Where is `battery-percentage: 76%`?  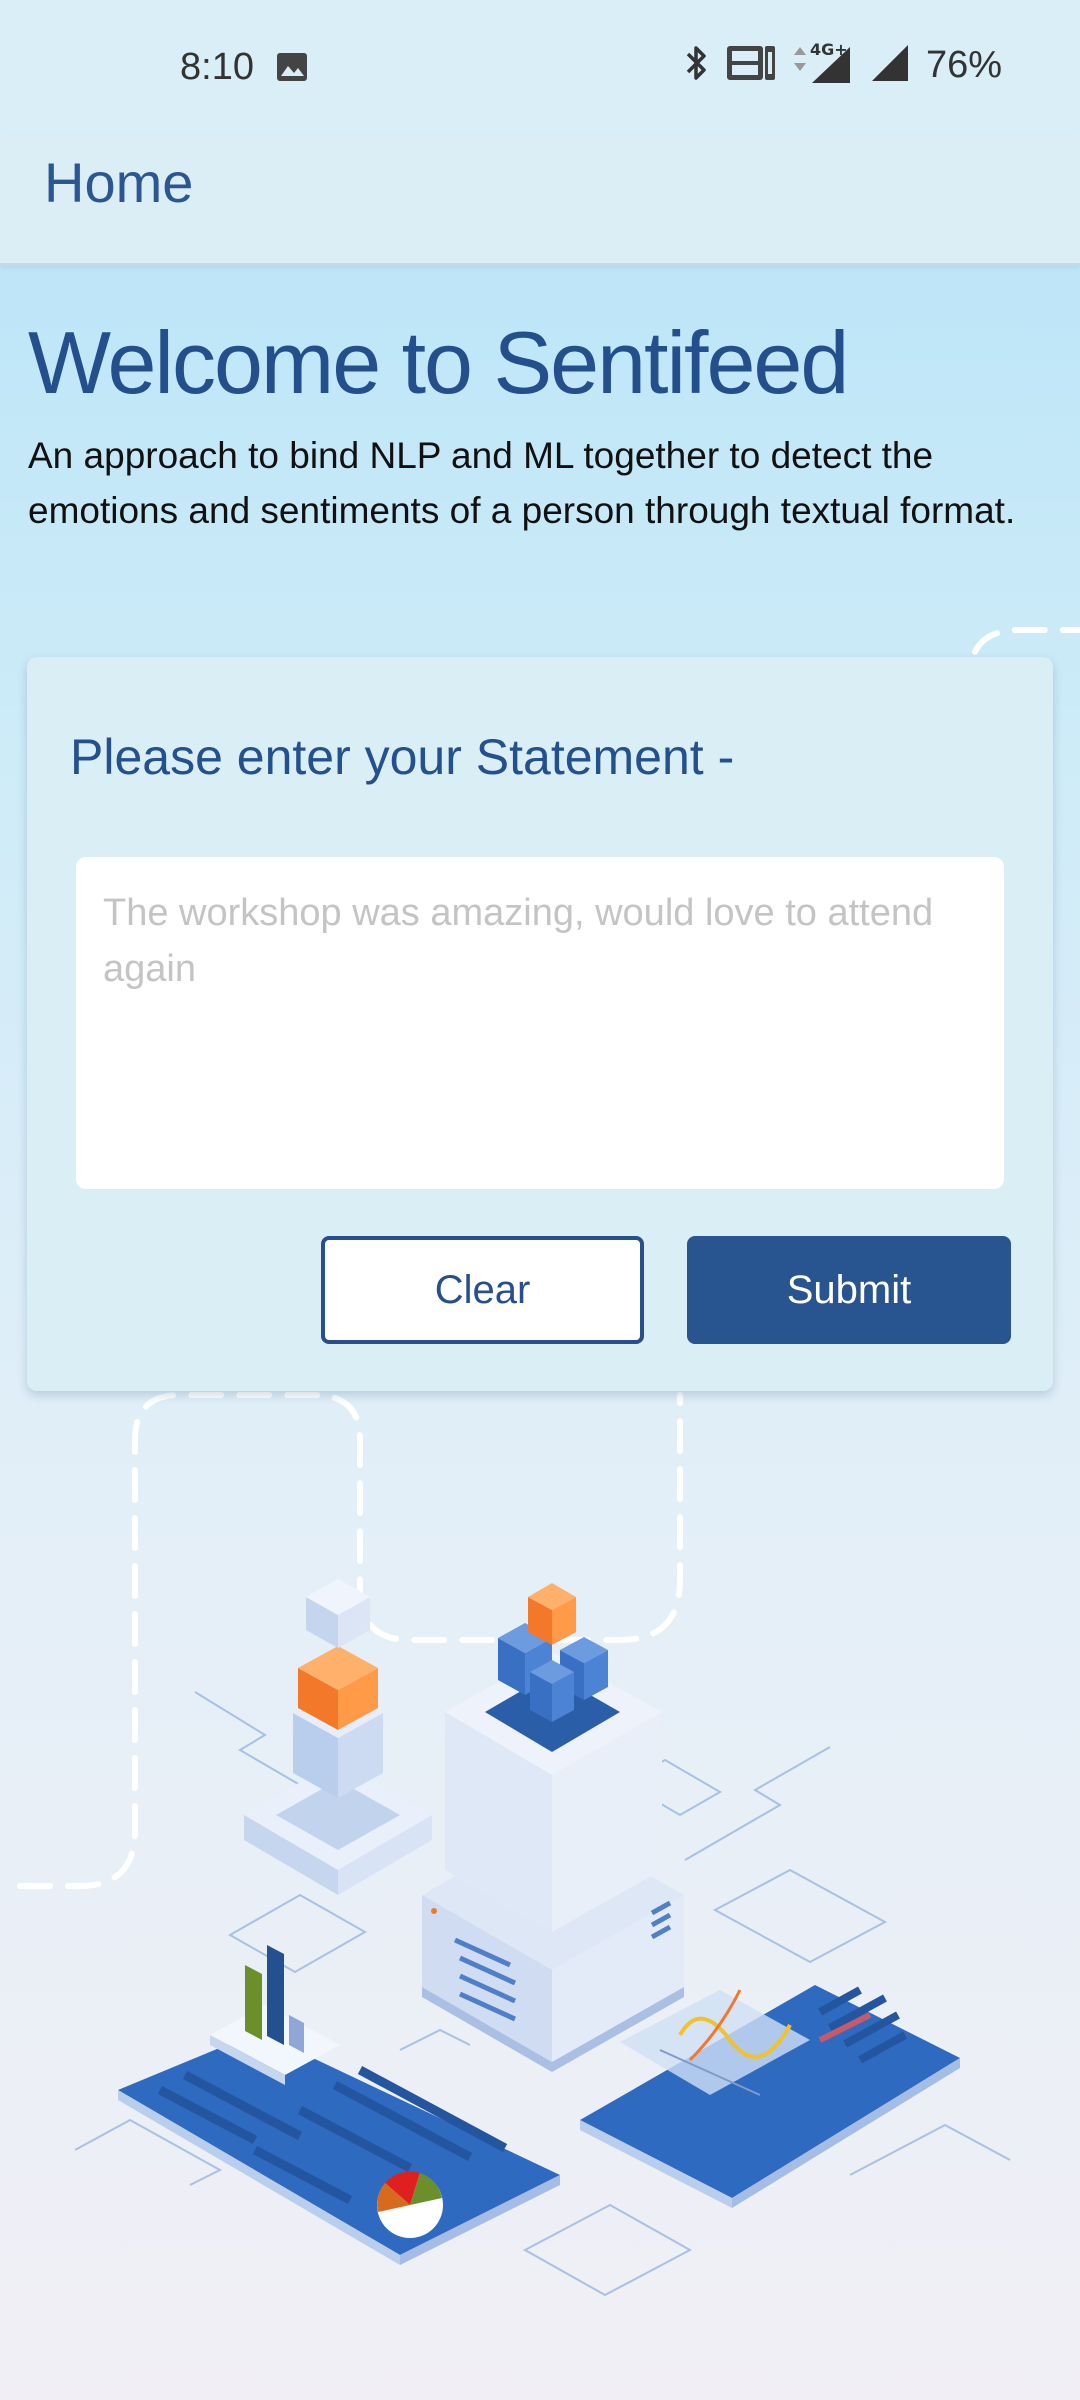 battery-percentage: 76% is located at coordinates (963, 64).